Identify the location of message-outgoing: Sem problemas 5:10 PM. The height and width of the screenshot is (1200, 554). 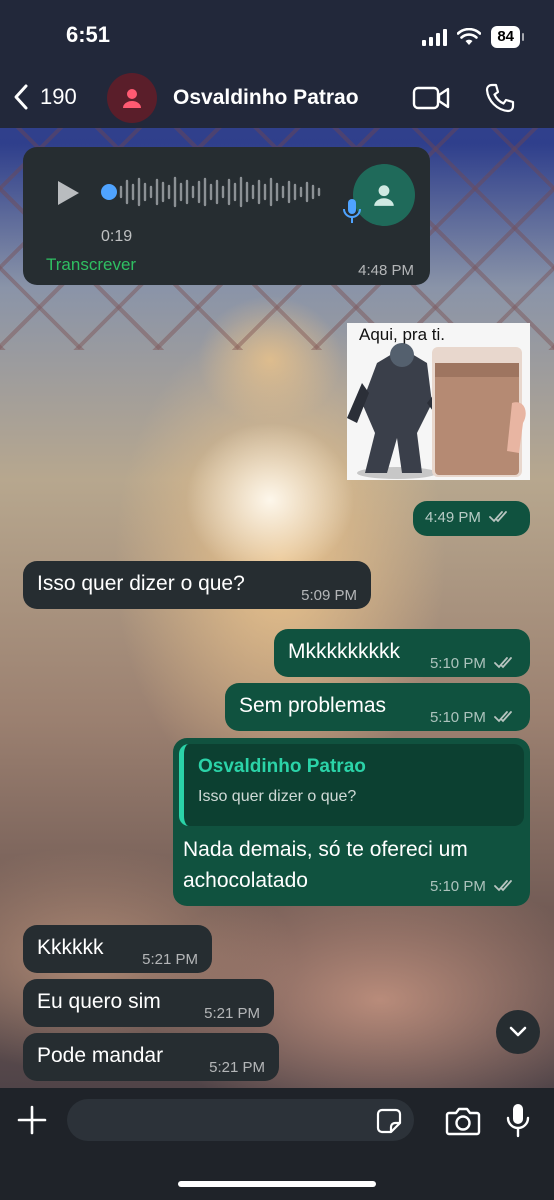
(377, 707).